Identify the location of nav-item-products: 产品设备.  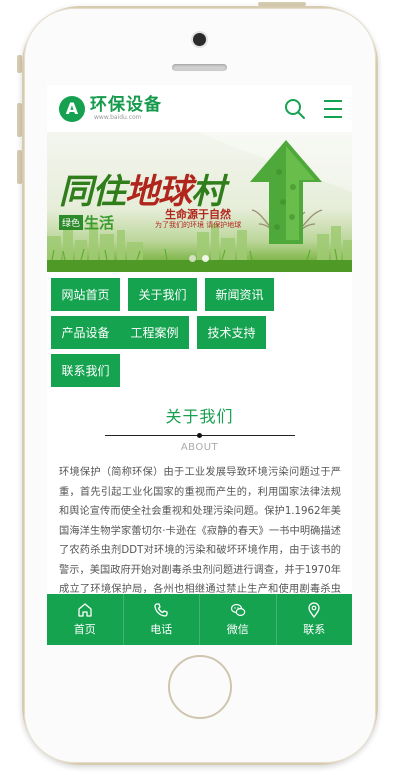
(85, 332).